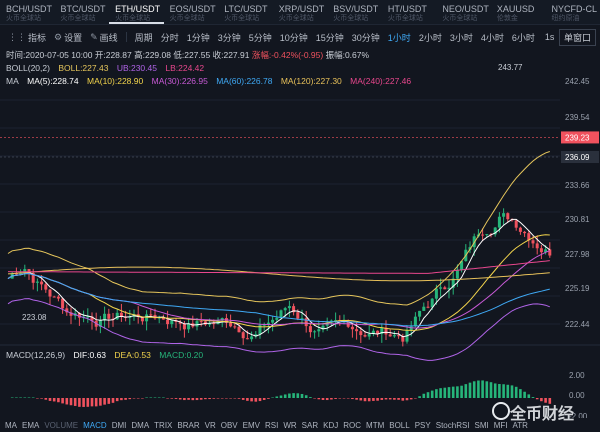 The image size is (600, 432). Describe the element at coordinates (399, 37) in the screenshot. I see `period-7: 1小时` at that location.